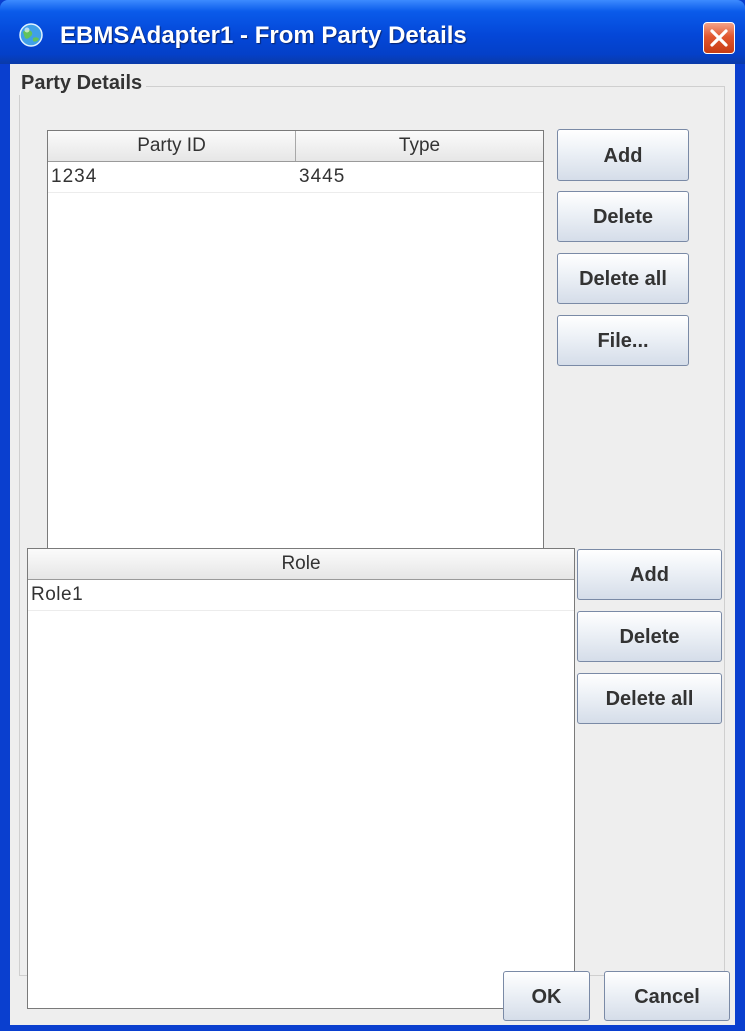 Image resolution: width=745 pixels, height=1031 pixels. What do you see at coordinates (31, 35) in the screenshot?
I see `globe-icon` at bounding box center [31, 35].